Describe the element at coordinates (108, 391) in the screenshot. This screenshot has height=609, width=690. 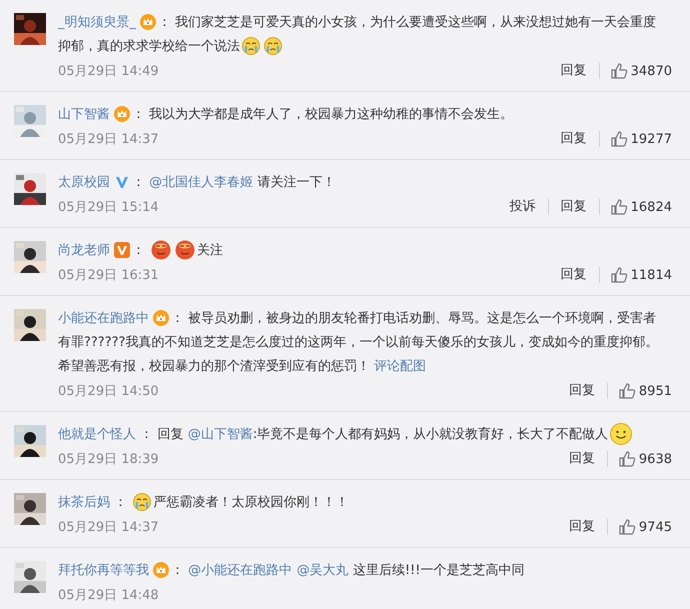
I see `comment-time: 05月29日 14:50` at that location.